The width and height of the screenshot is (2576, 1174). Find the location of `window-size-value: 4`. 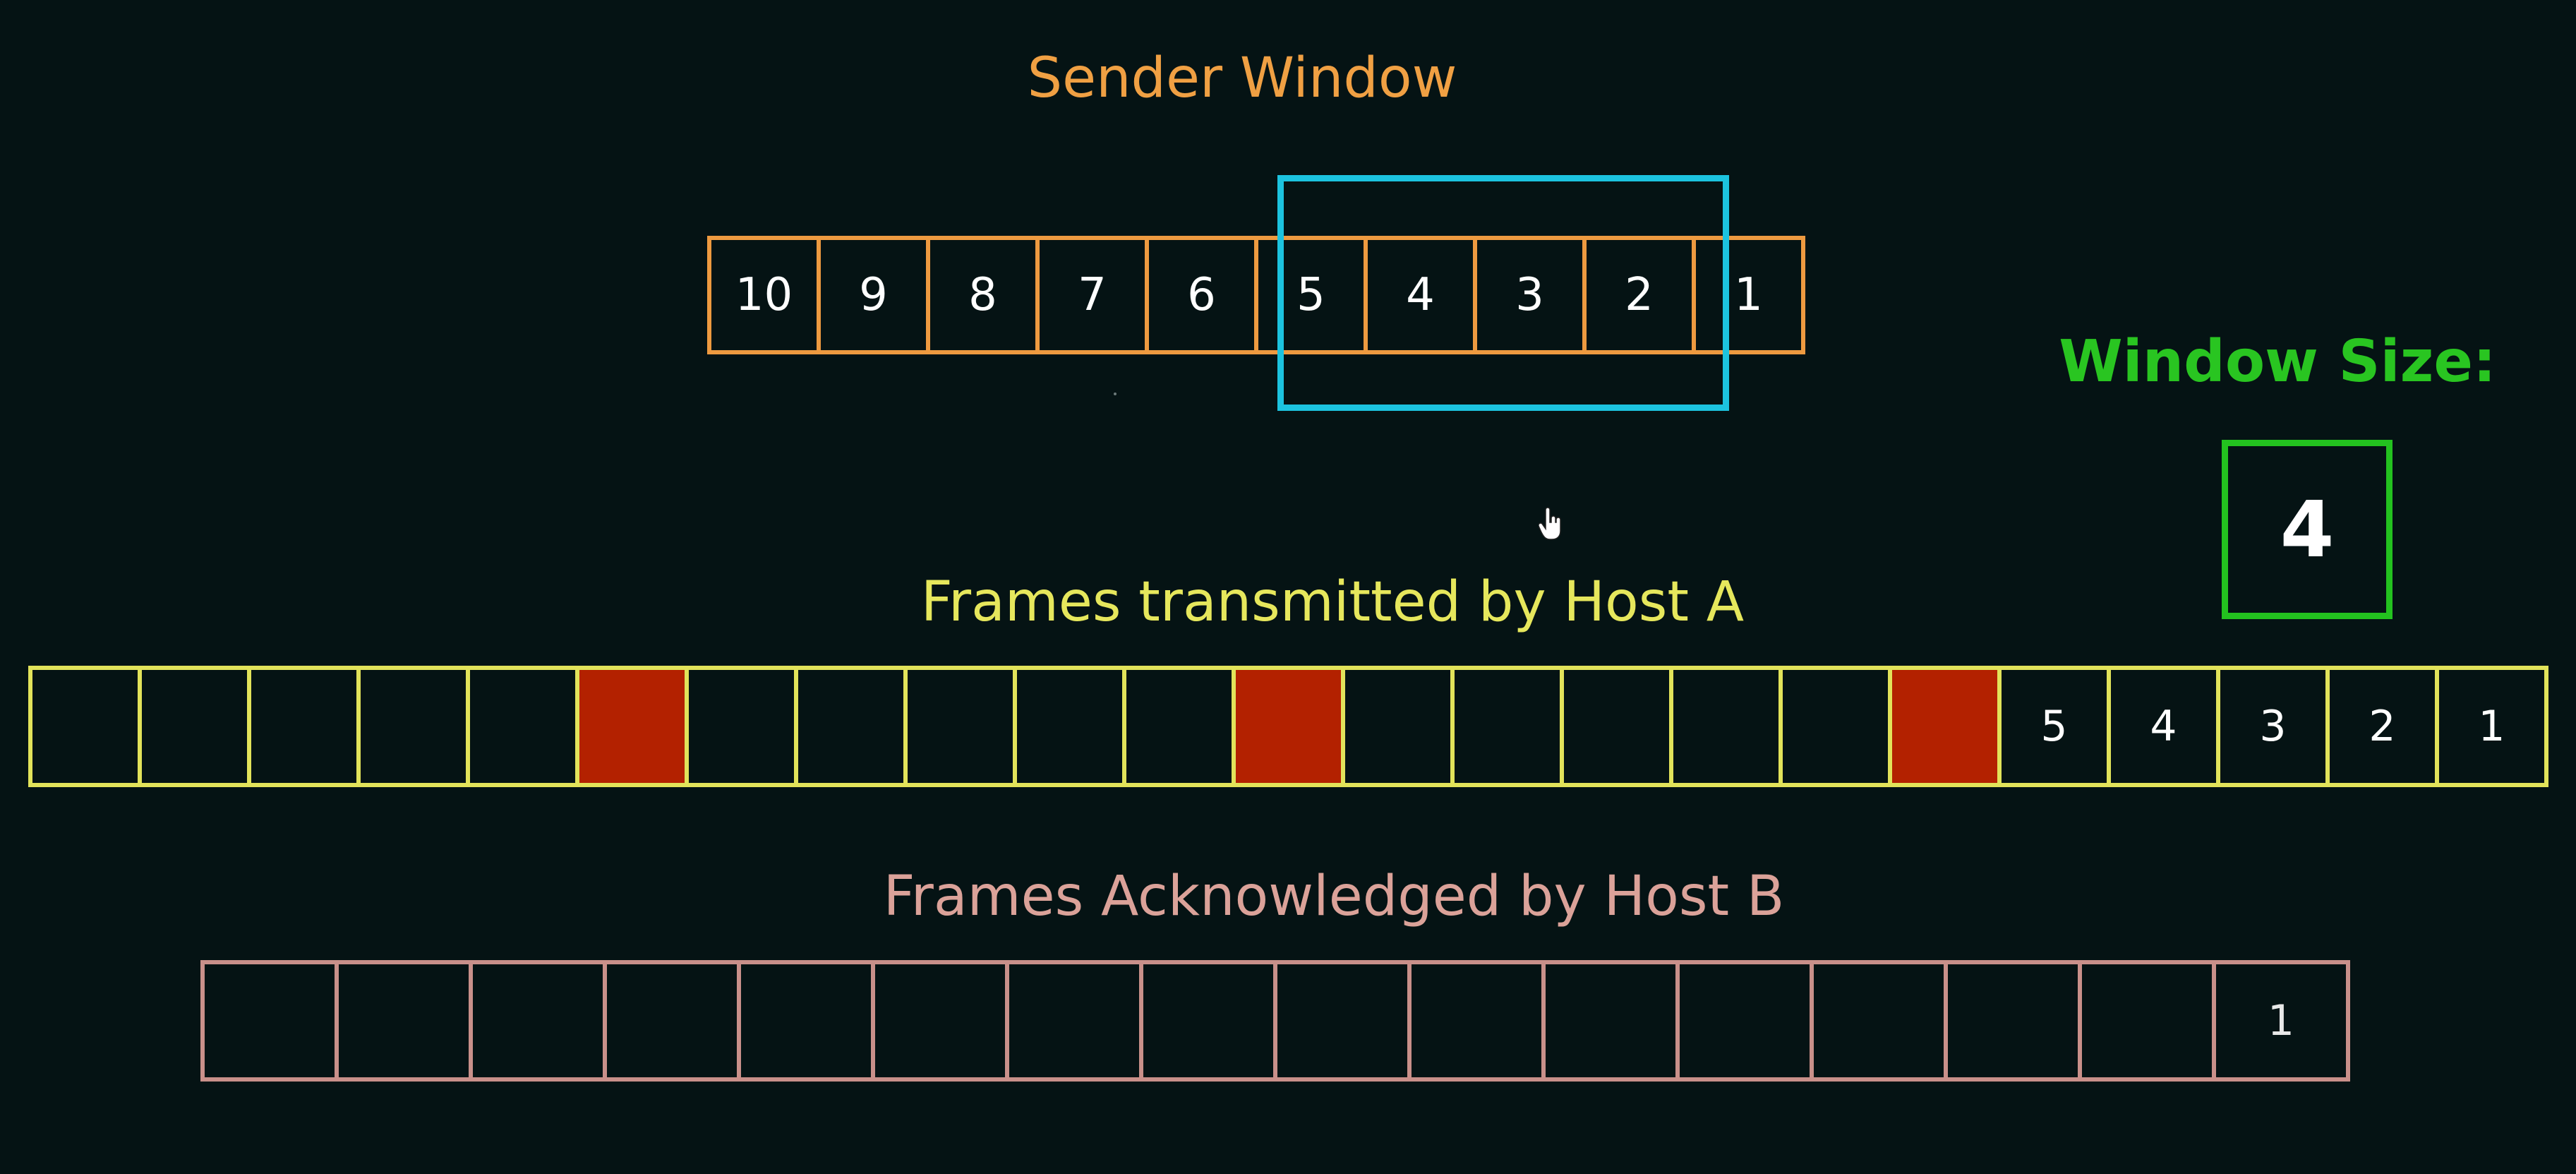

window-size-value: 4 is located at coordinates (2307, 529).